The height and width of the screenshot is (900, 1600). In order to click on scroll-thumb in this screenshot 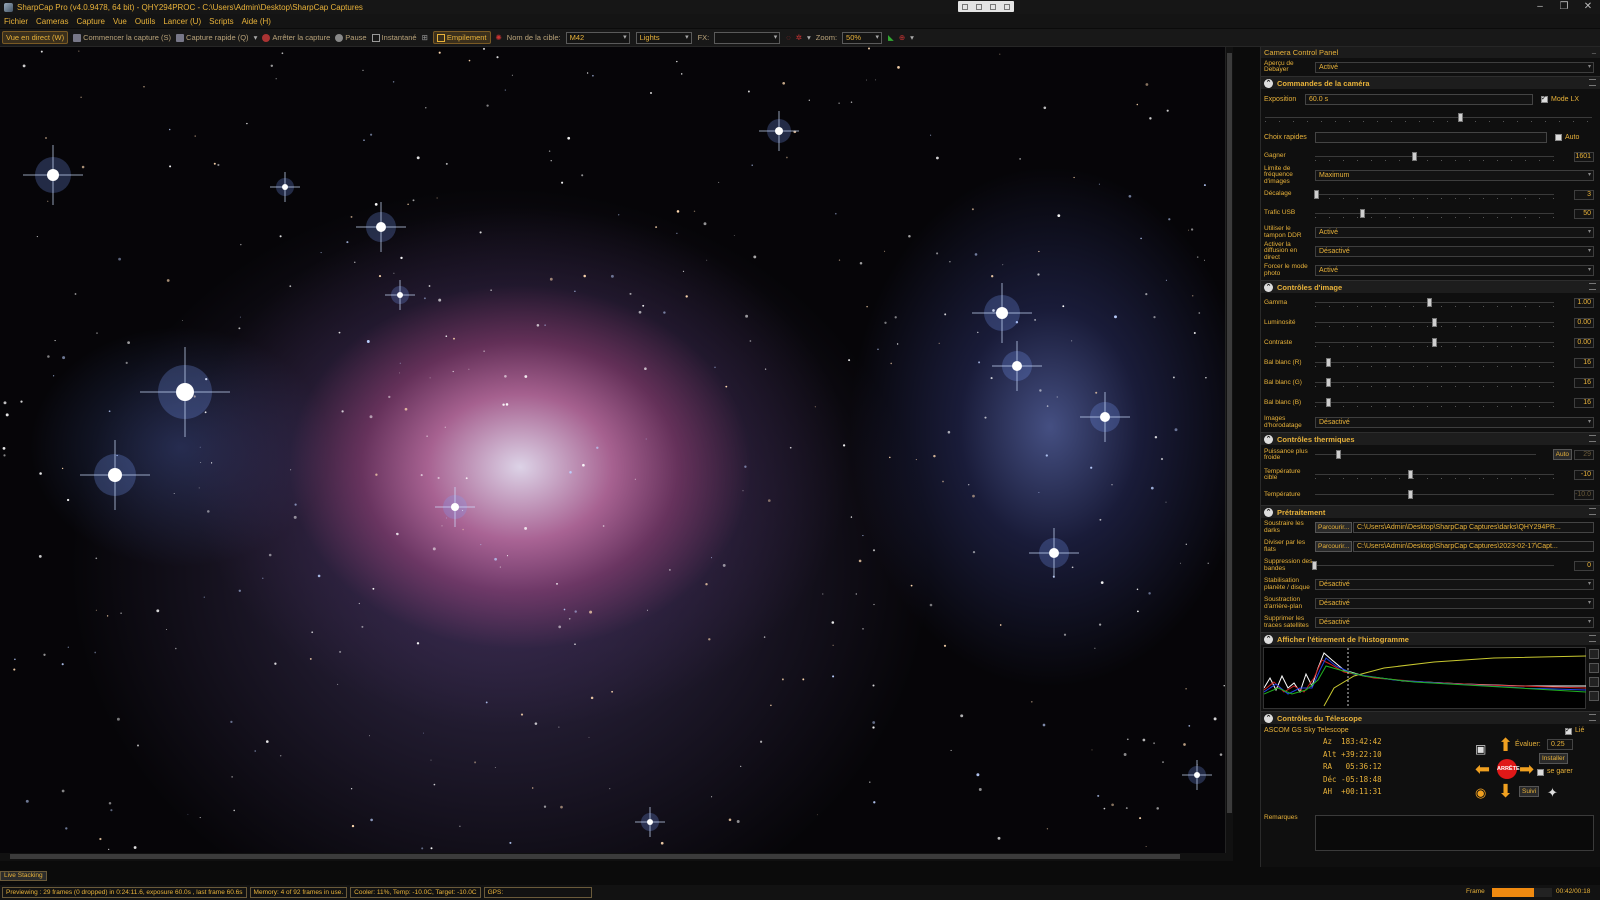, I will do `click(1229, 433)`.